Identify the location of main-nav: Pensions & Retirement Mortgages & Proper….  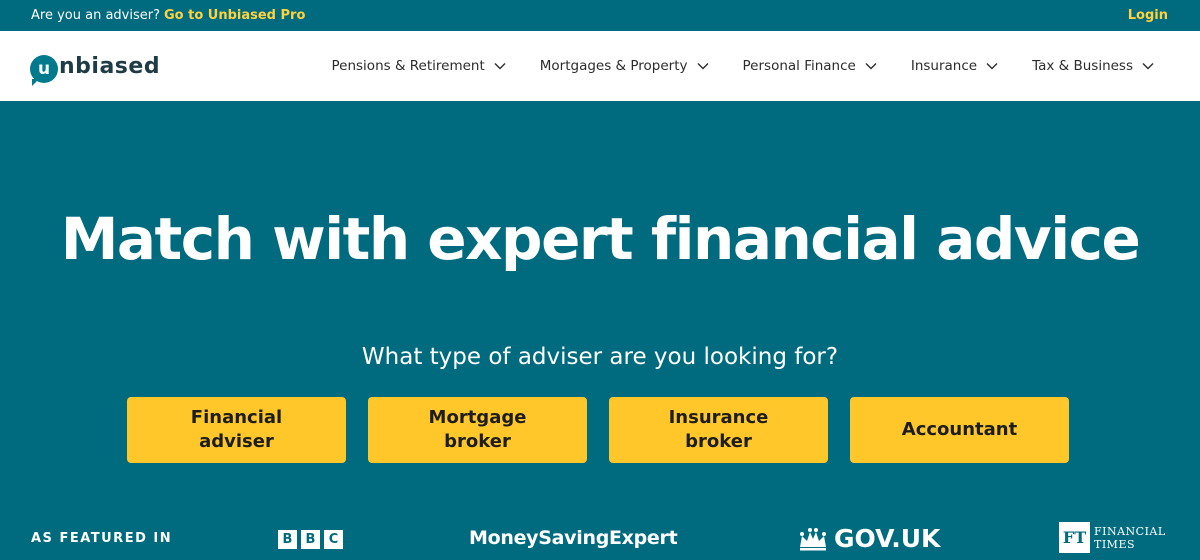
(743, 66).